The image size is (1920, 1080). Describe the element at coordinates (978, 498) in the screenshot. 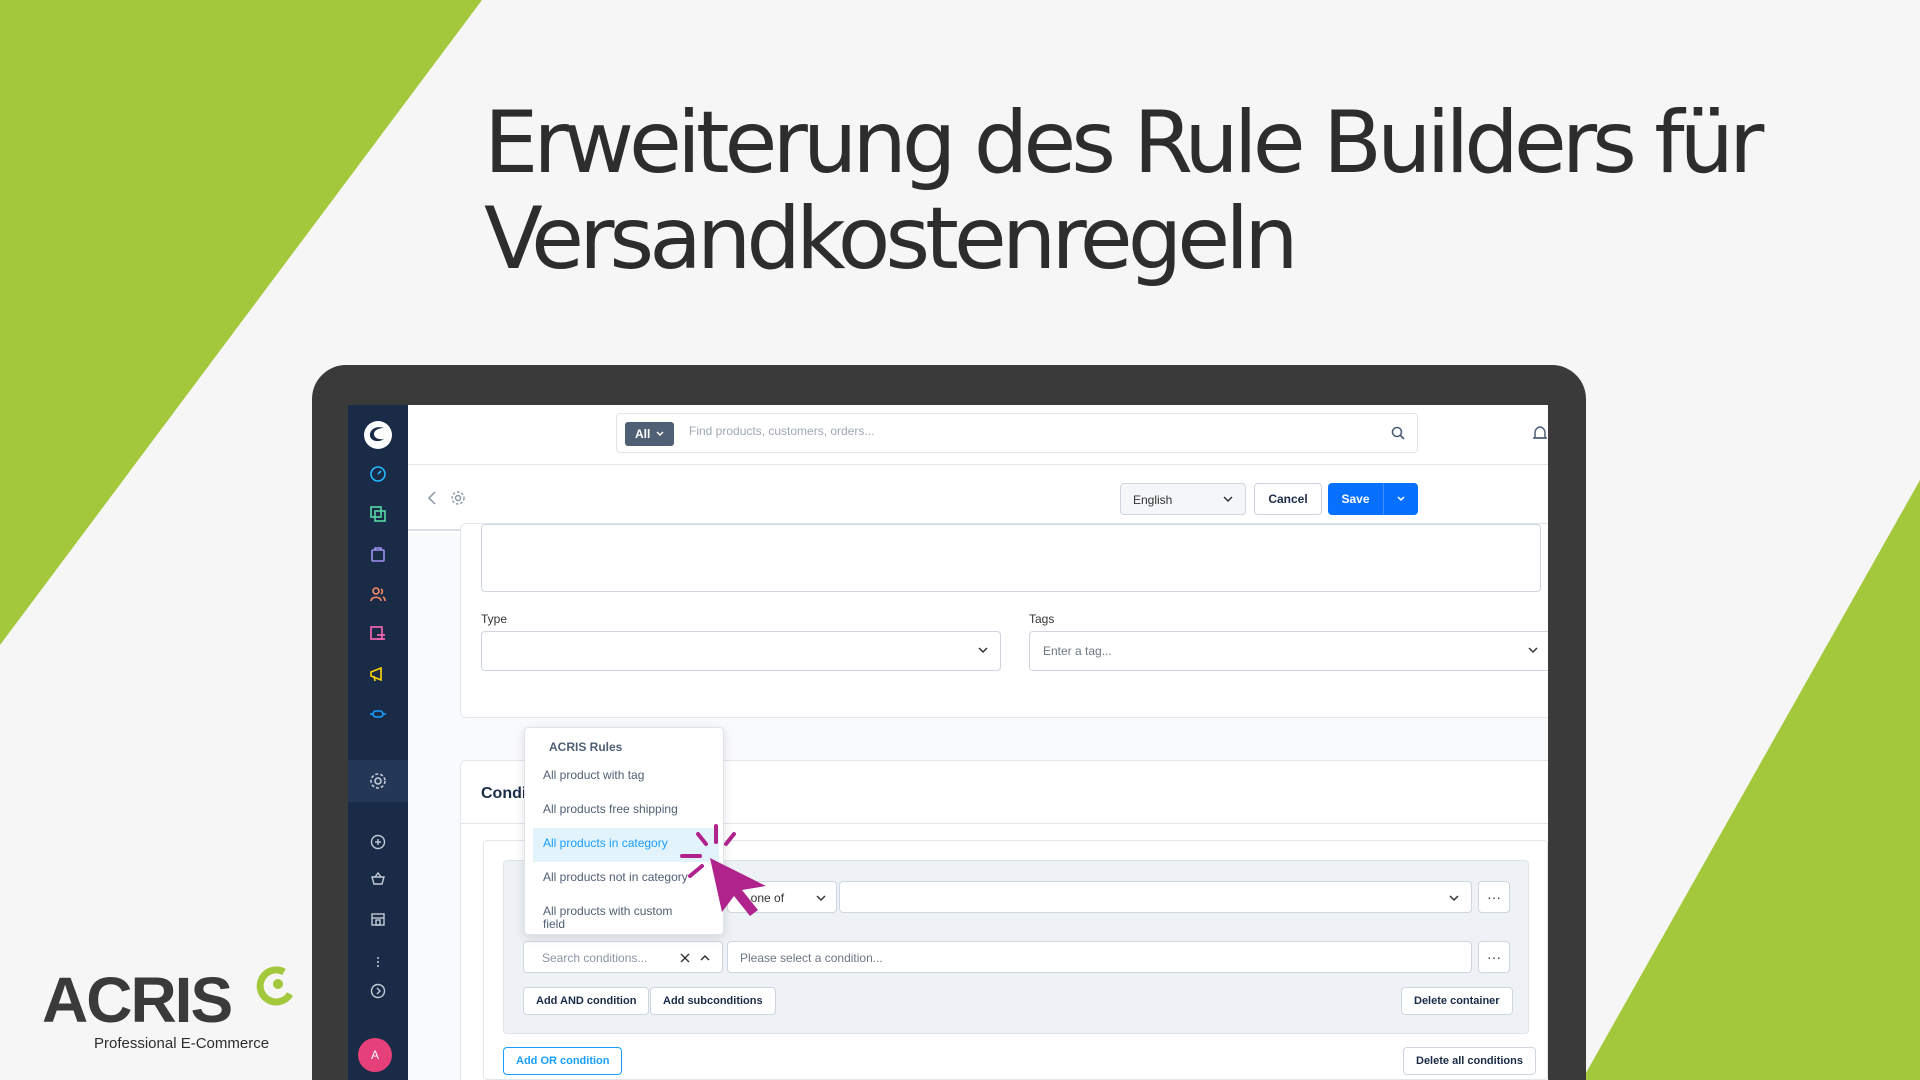

I see `smart-bar: English Cancel Save` at that location.